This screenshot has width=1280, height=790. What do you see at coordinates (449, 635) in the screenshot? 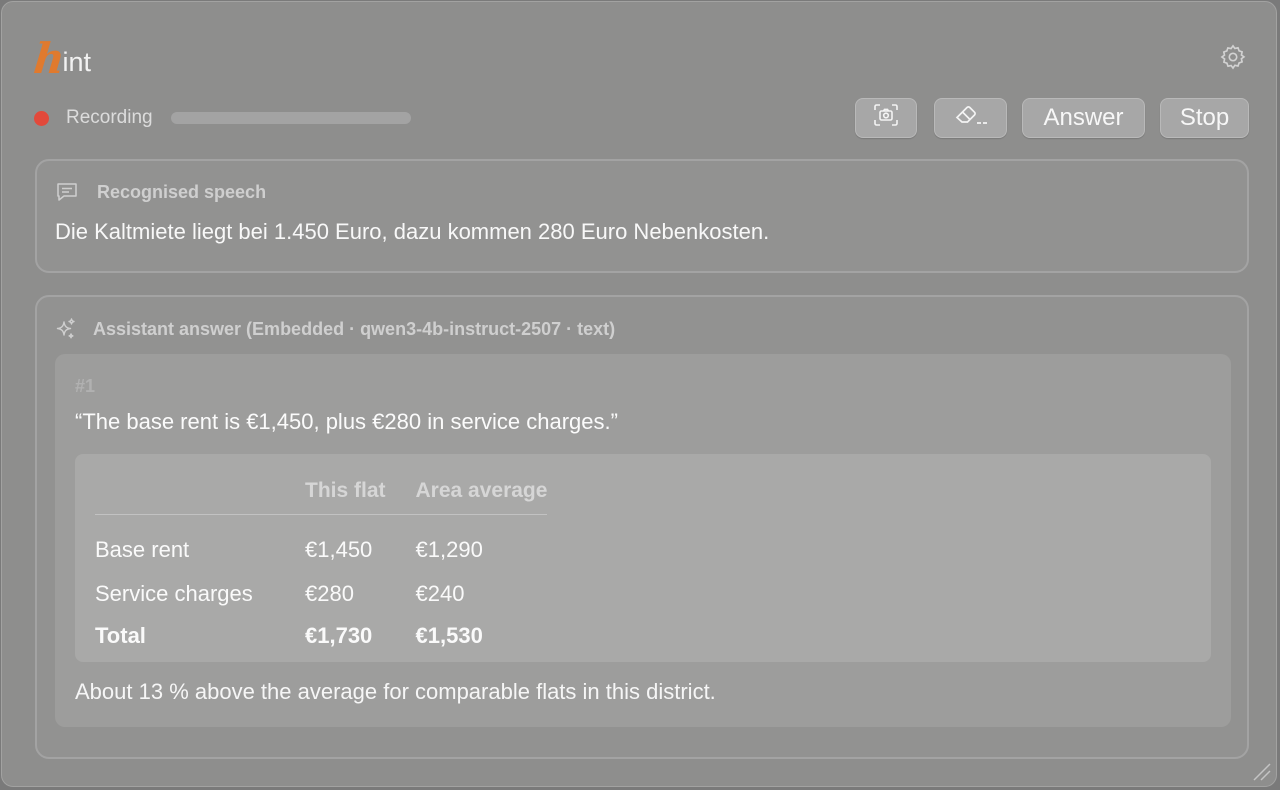
I see `table-cell: €1,530` at bounding box center [449, 635].